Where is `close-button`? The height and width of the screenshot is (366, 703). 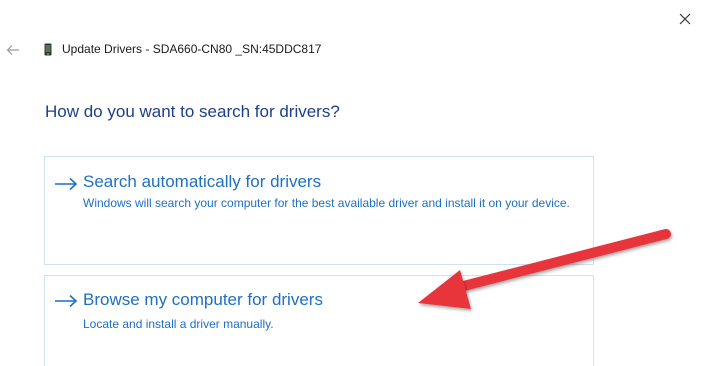
close-button is located at coordinates (685, 19).